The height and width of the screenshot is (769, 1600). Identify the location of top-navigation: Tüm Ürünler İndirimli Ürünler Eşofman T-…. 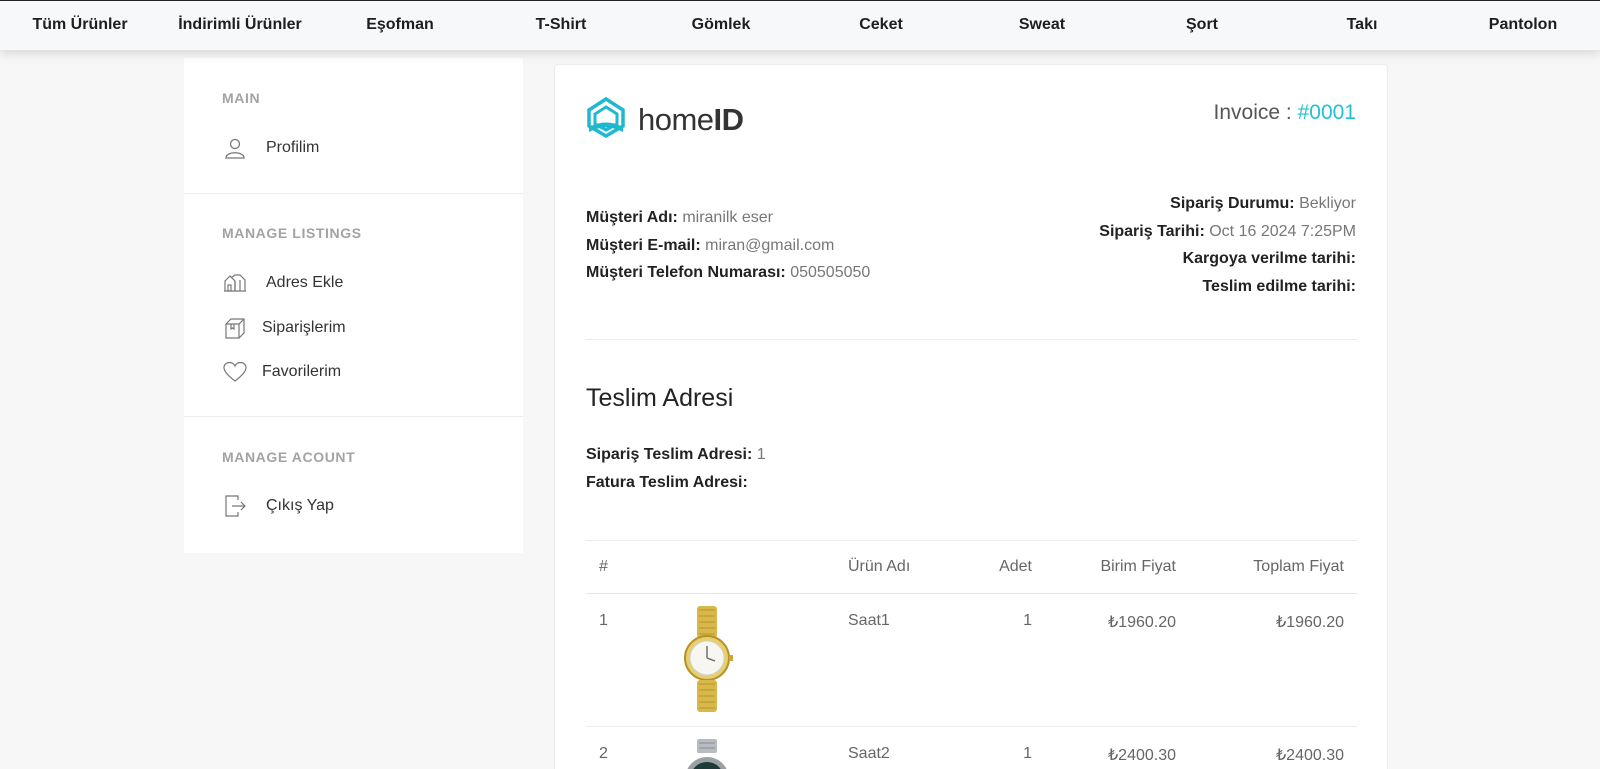
(800, 25).